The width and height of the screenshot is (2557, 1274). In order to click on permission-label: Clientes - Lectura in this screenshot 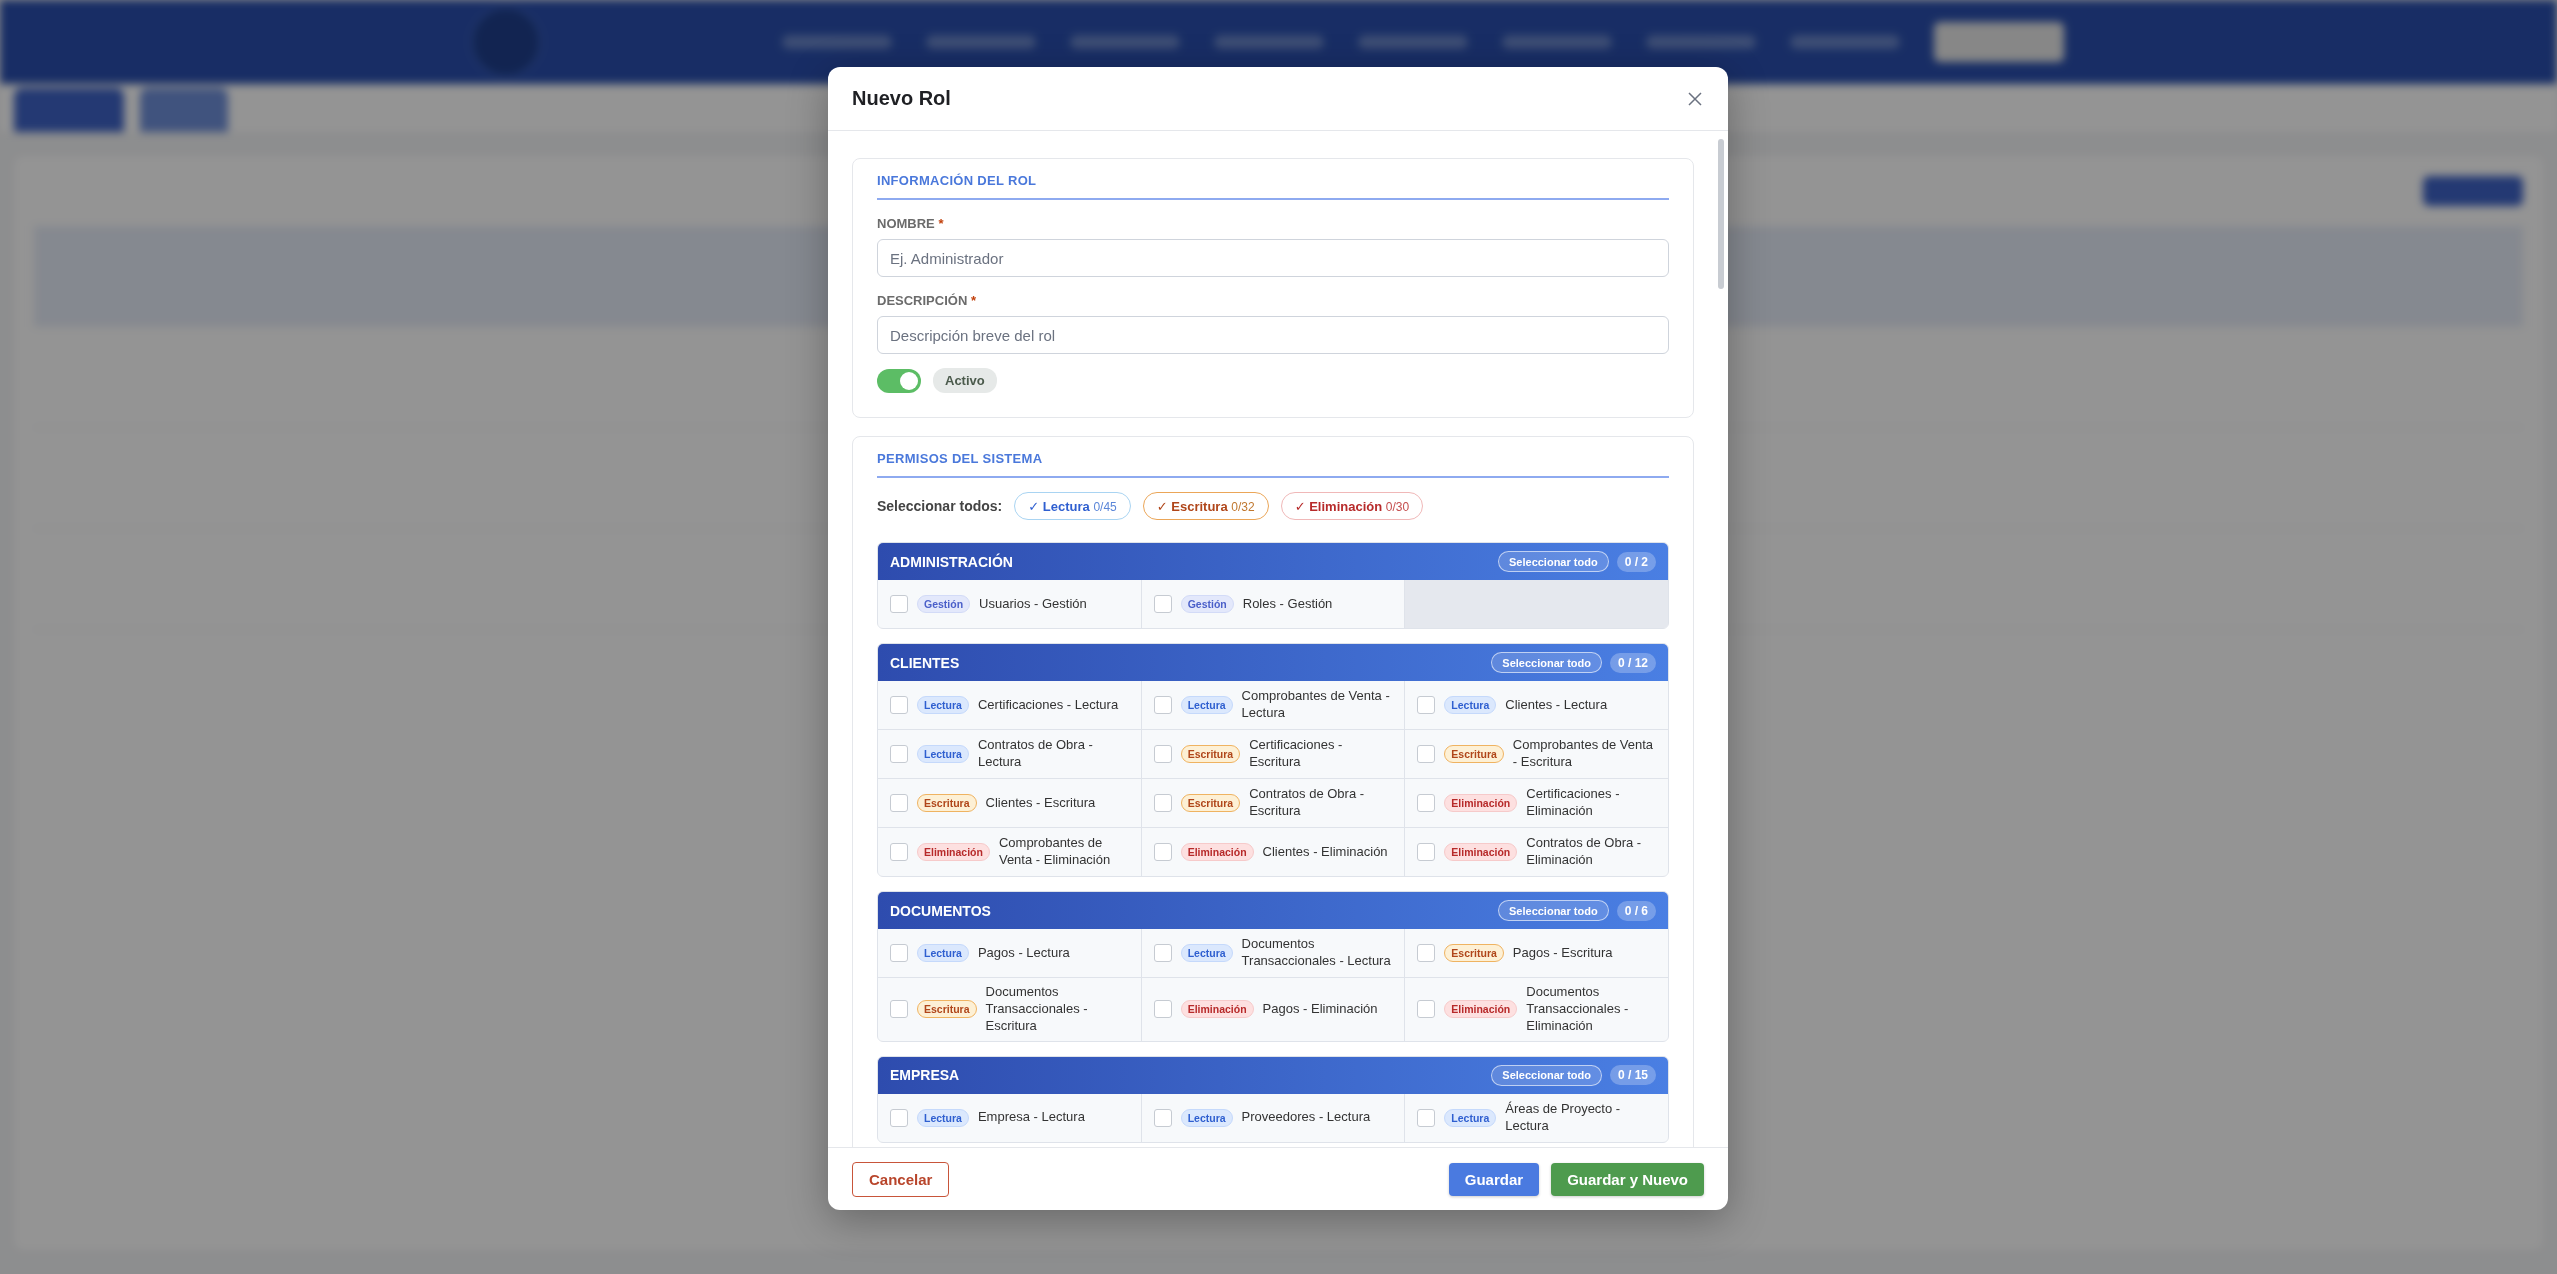, I will do `click(1556, 705)`.